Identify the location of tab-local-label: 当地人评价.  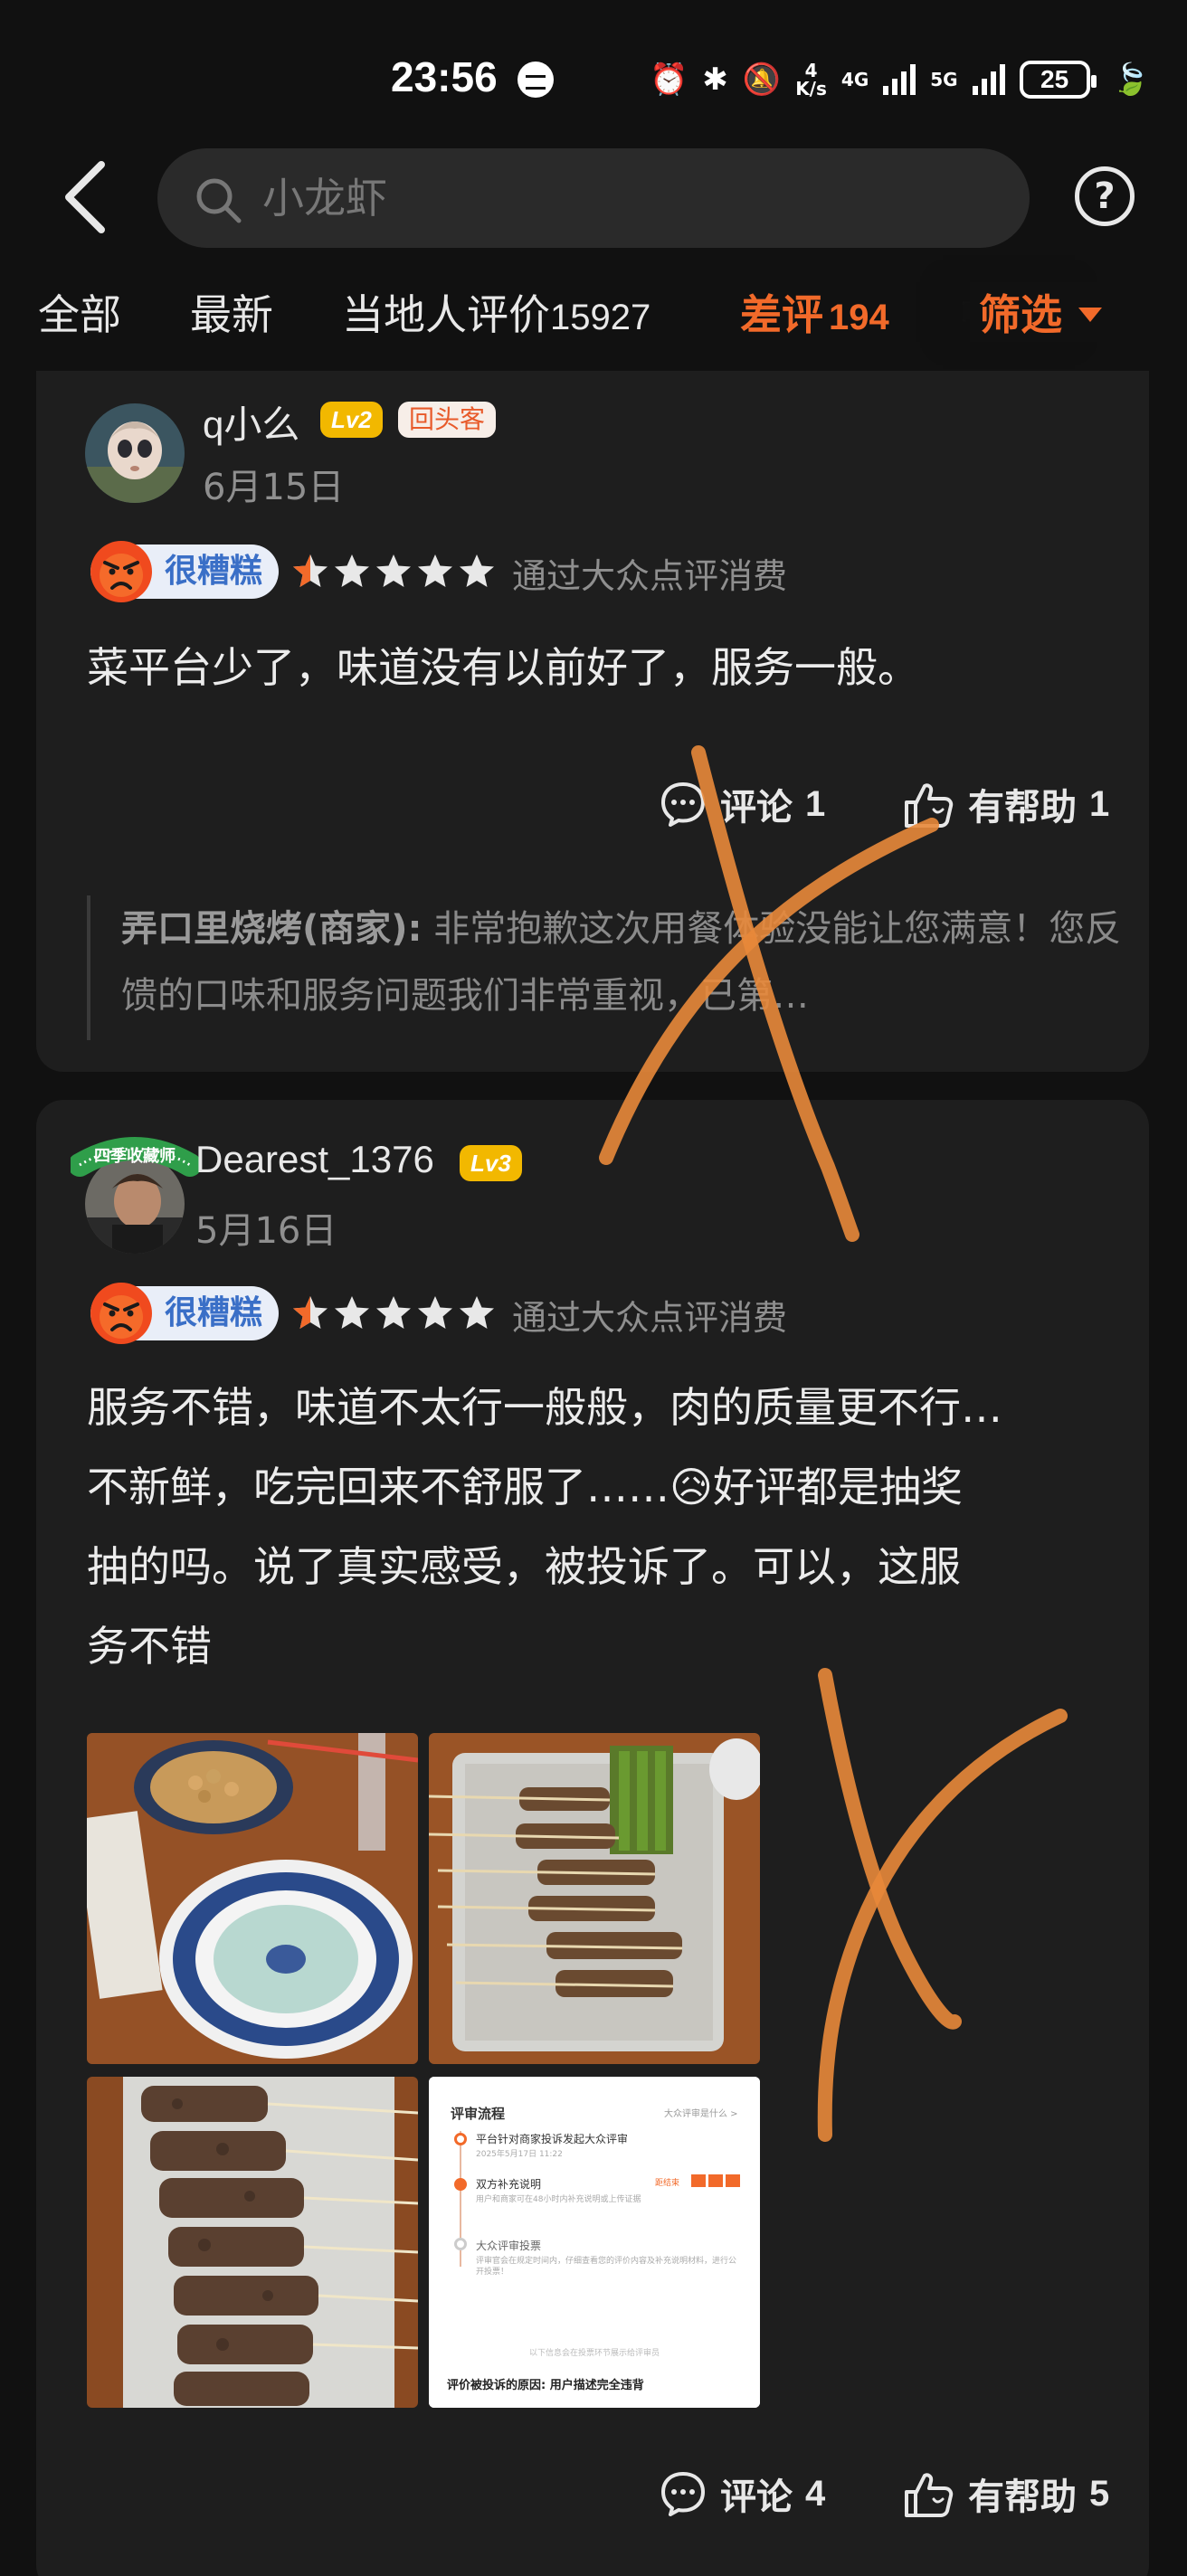
(446, 315).